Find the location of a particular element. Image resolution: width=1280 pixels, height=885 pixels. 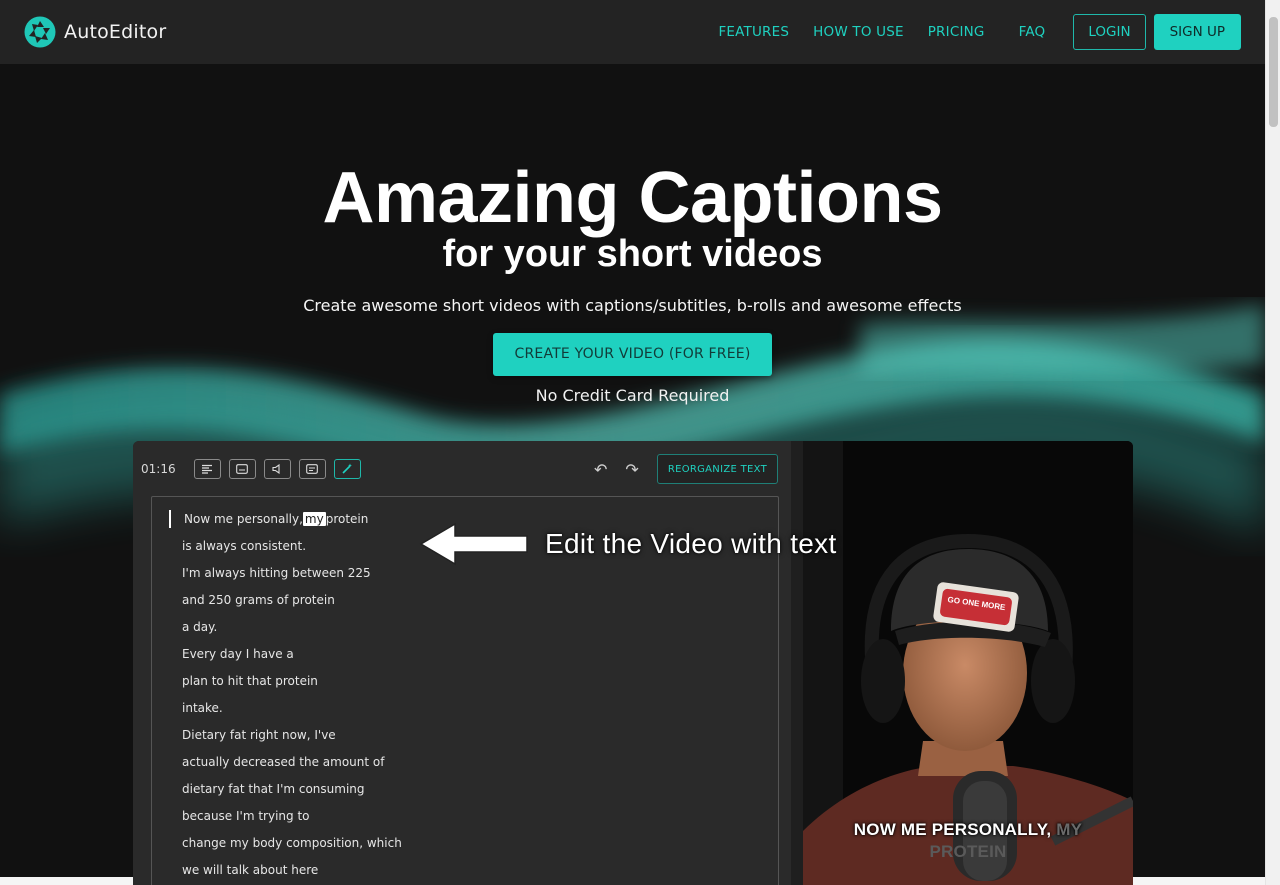

annotation-callout: Edit the Video with text is located at coordinates (628, 544).